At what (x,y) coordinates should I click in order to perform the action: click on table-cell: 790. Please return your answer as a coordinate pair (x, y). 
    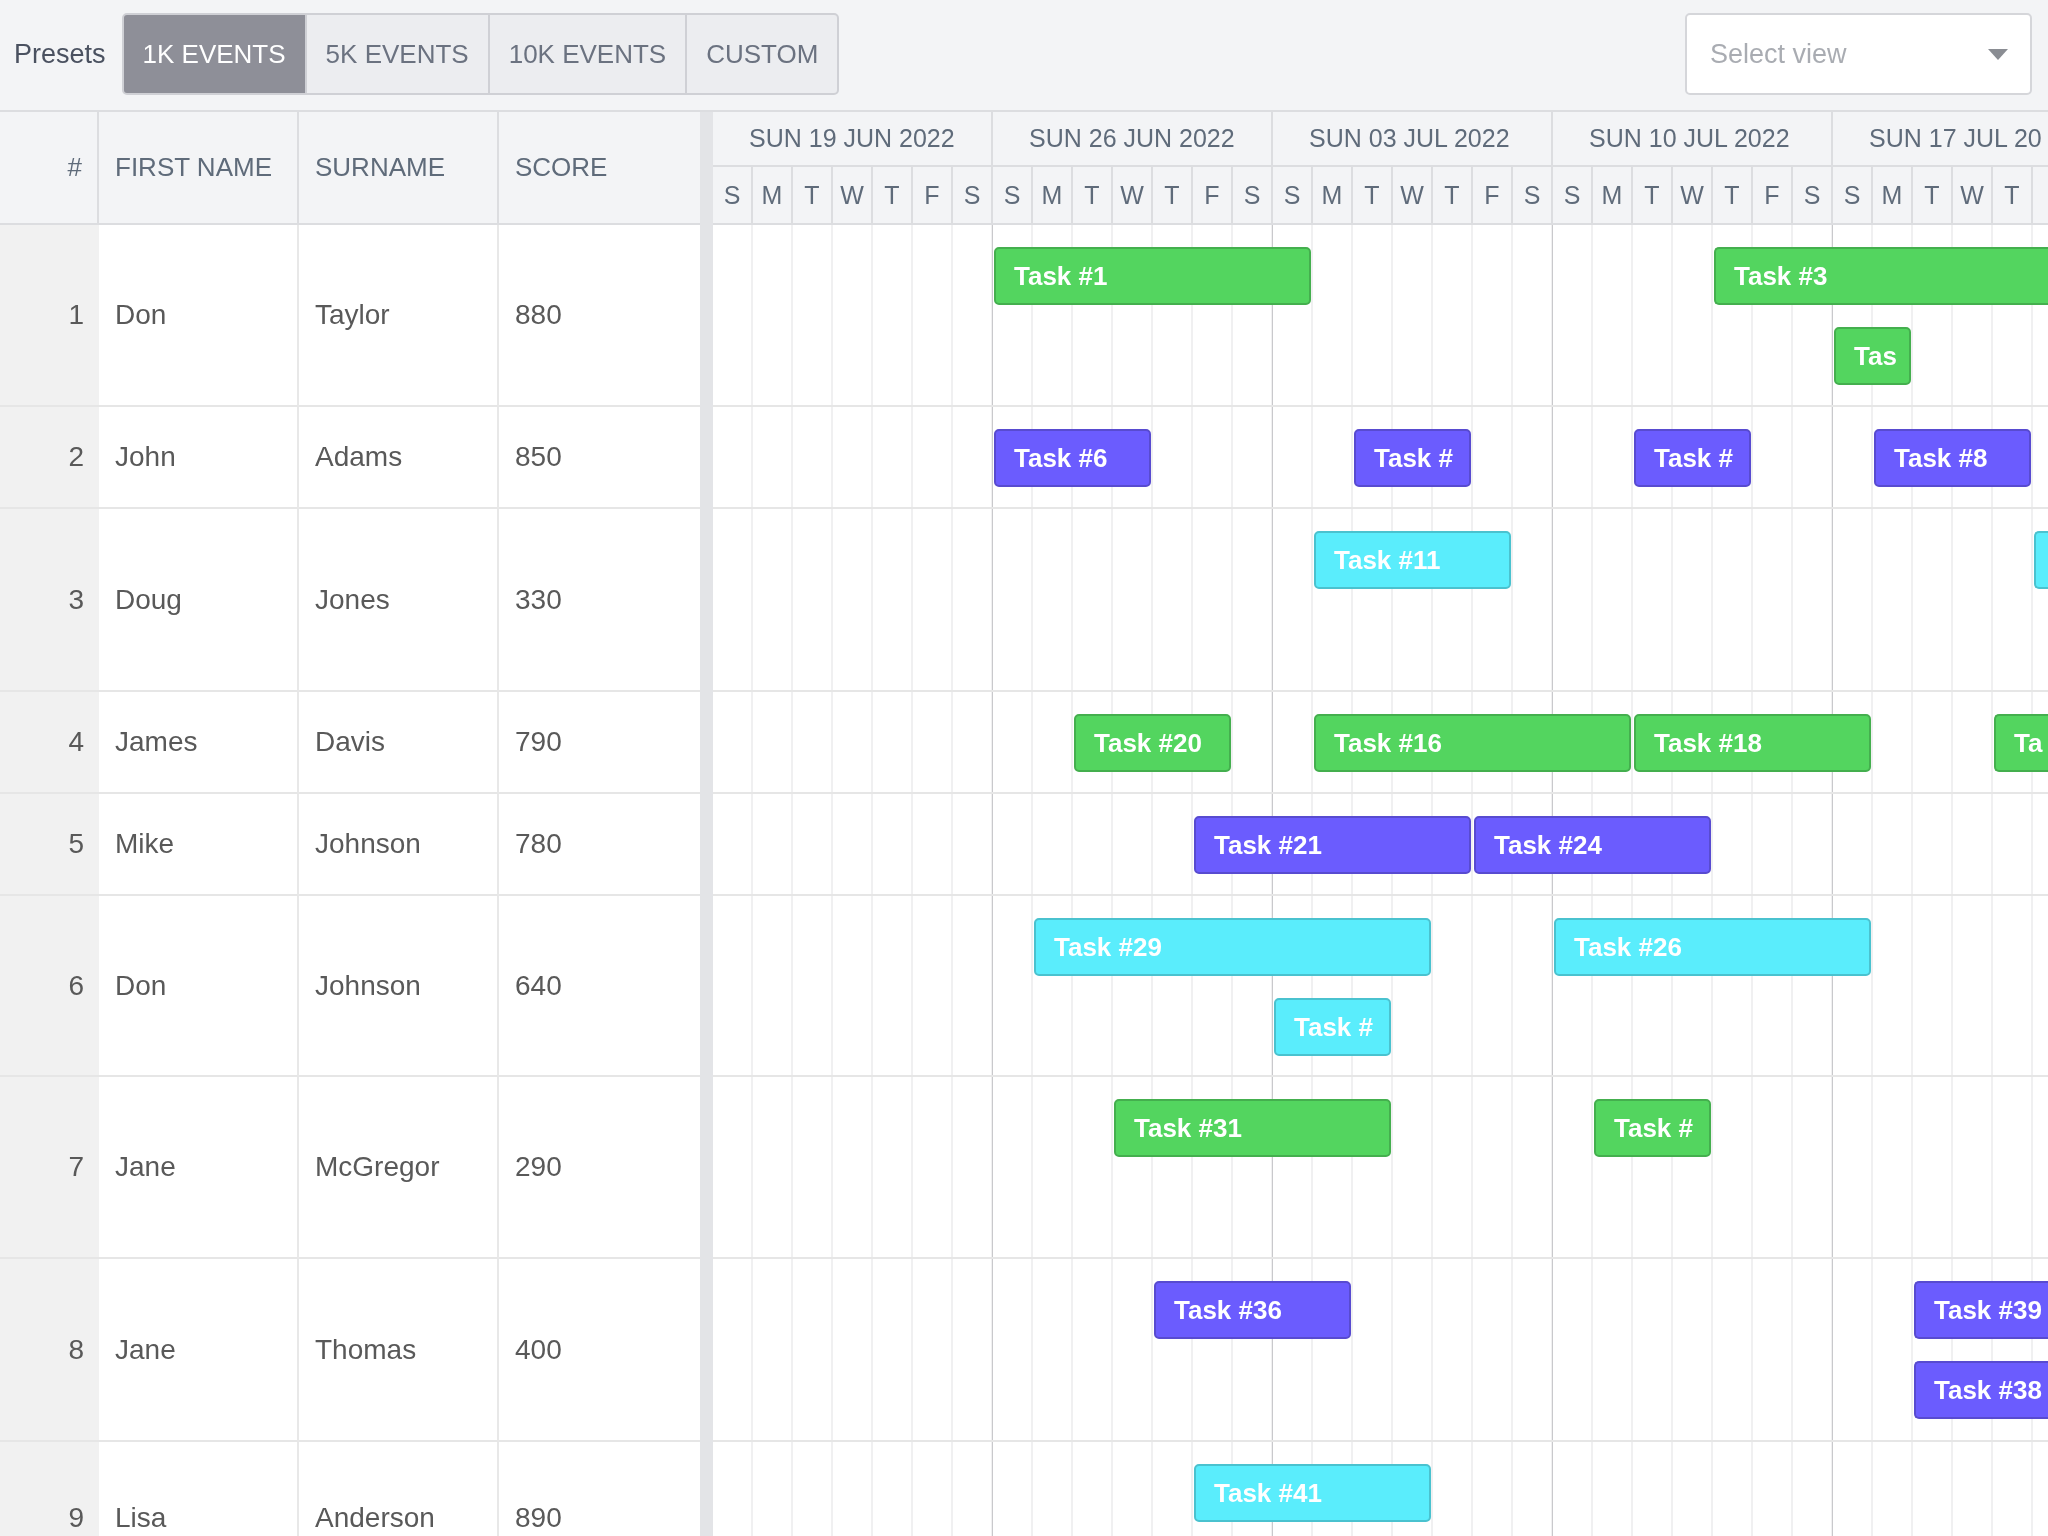
    Looking at the image, I should click on (599, 743).